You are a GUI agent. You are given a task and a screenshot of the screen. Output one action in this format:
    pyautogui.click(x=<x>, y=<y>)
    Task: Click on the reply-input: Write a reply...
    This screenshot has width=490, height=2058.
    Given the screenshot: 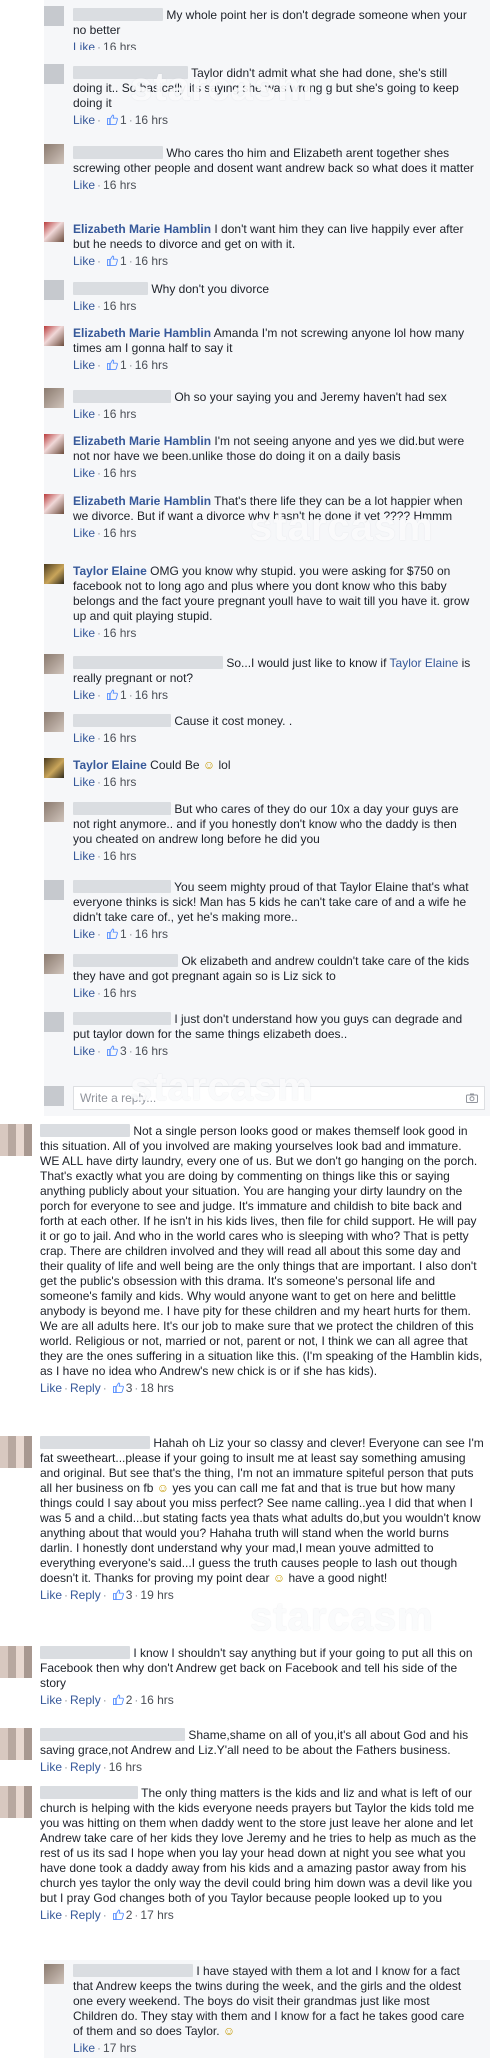 What is the action you would take?
    pyautogui.click(x=279, y=1098)
    